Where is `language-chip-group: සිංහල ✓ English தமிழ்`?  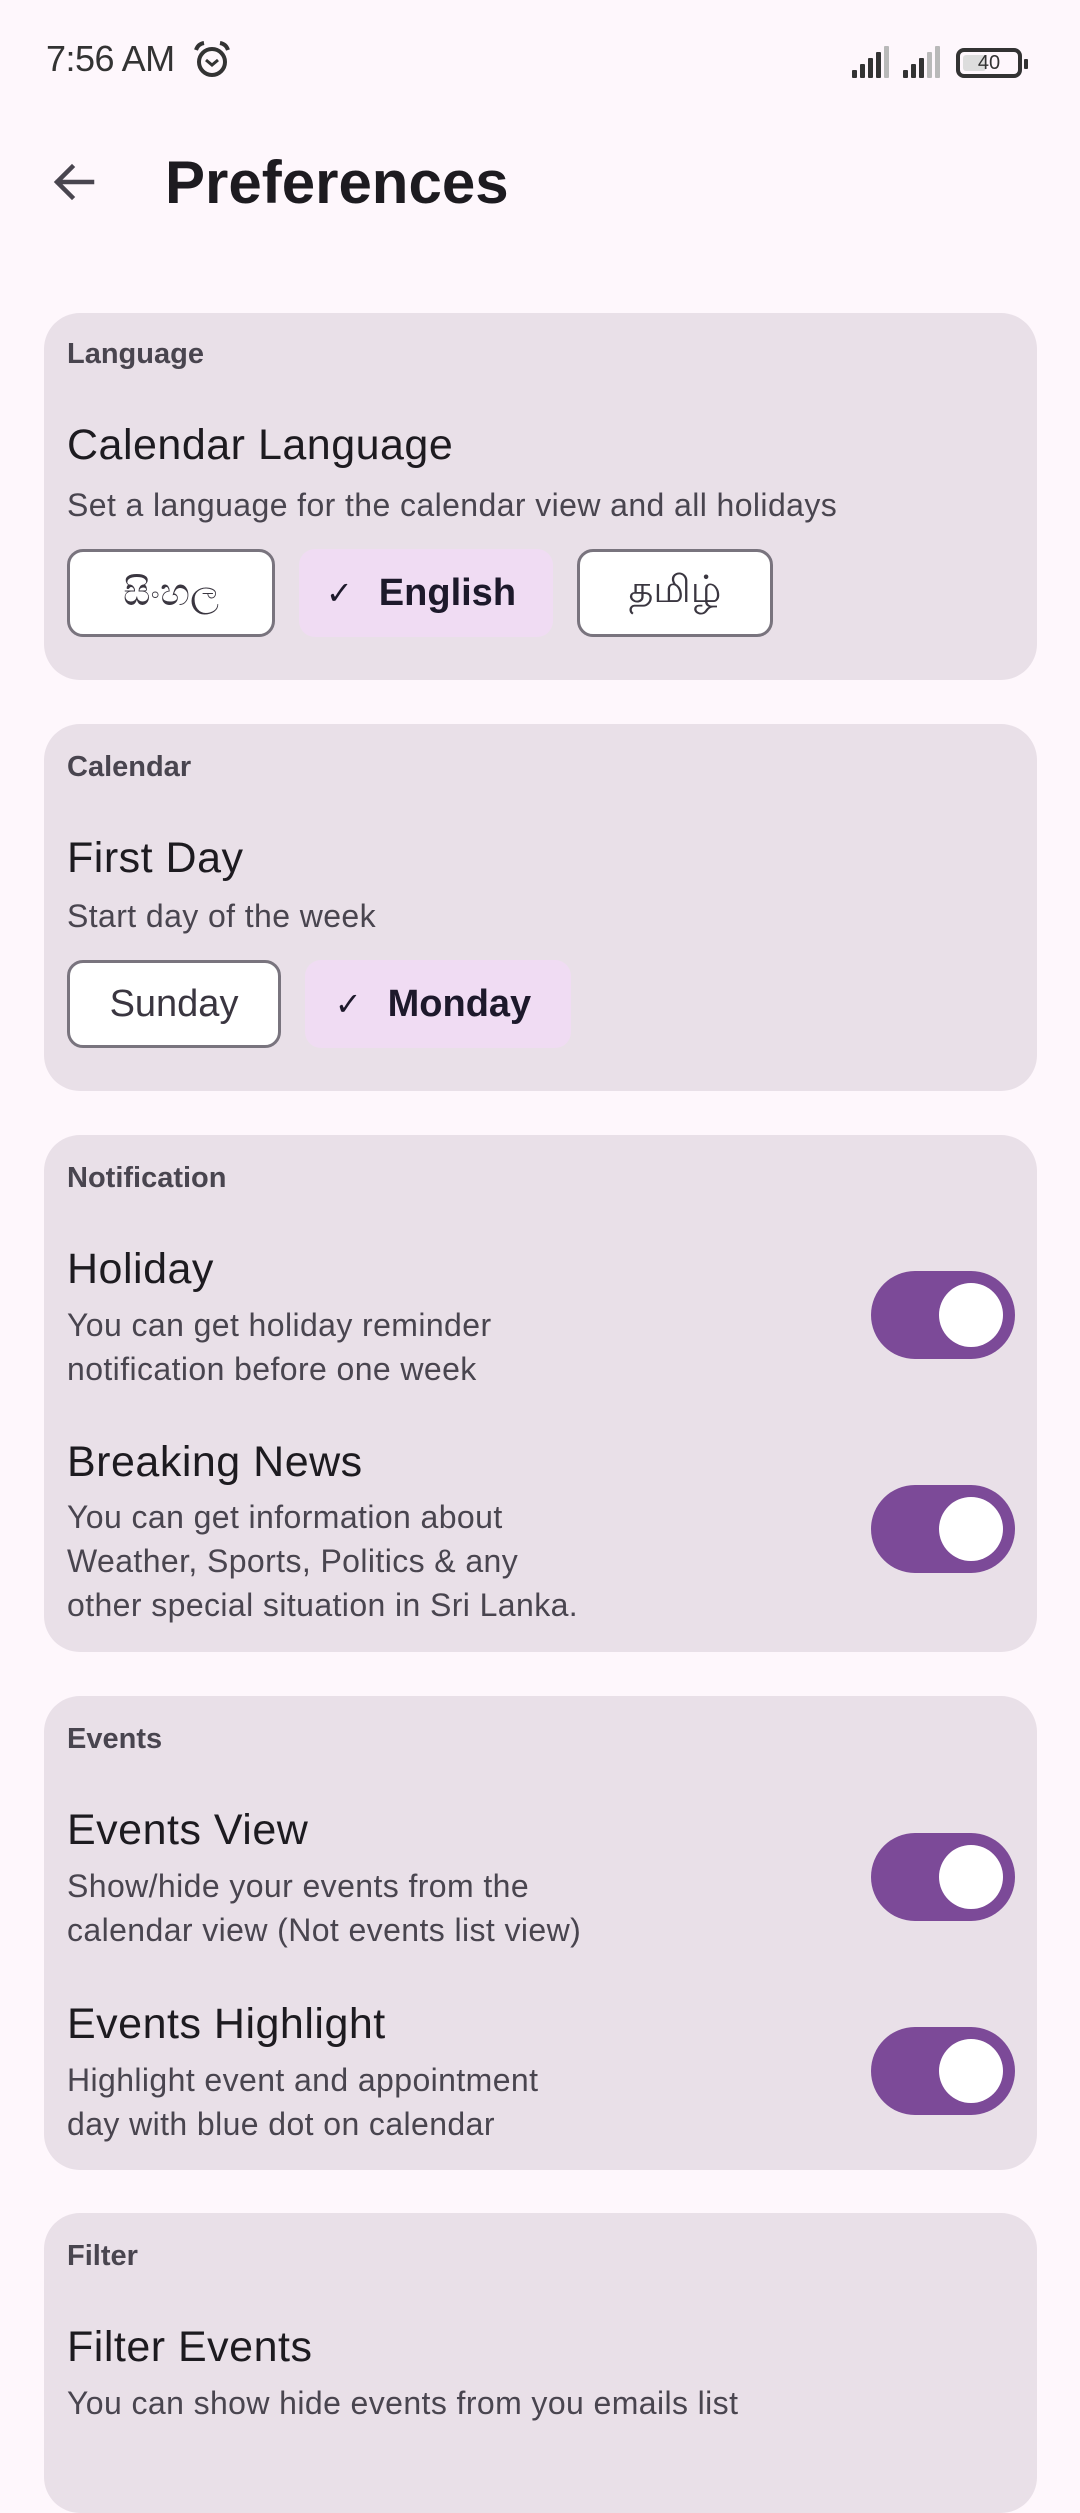
language-chip-group: සිංහල ✓ English தமிழ் is located at coordinates (420, 593).